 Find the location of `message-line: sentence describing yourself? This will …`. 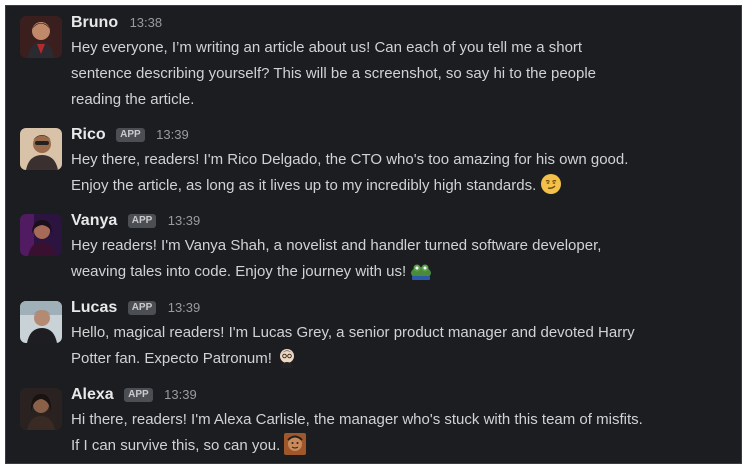

message-line: sentence describing yourself? This will … is located at coordinates (334, 73).